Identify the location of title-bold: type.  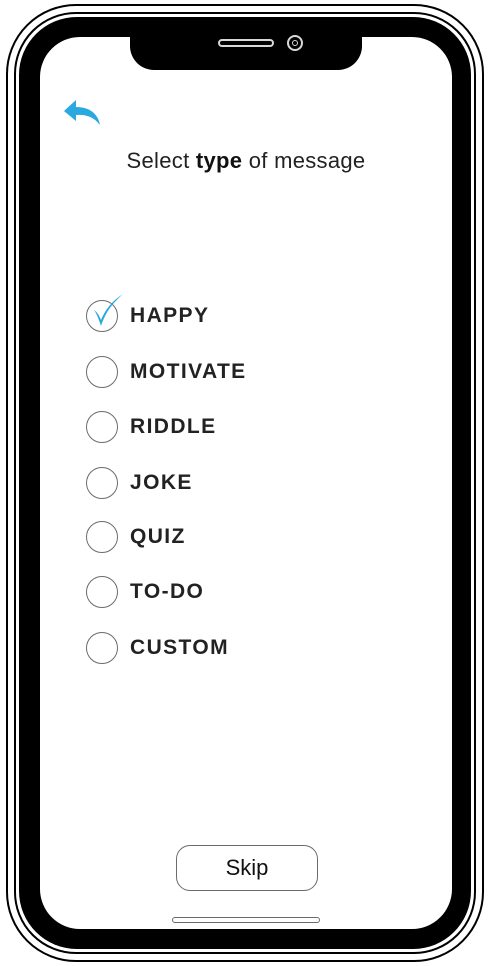
(219, 160).